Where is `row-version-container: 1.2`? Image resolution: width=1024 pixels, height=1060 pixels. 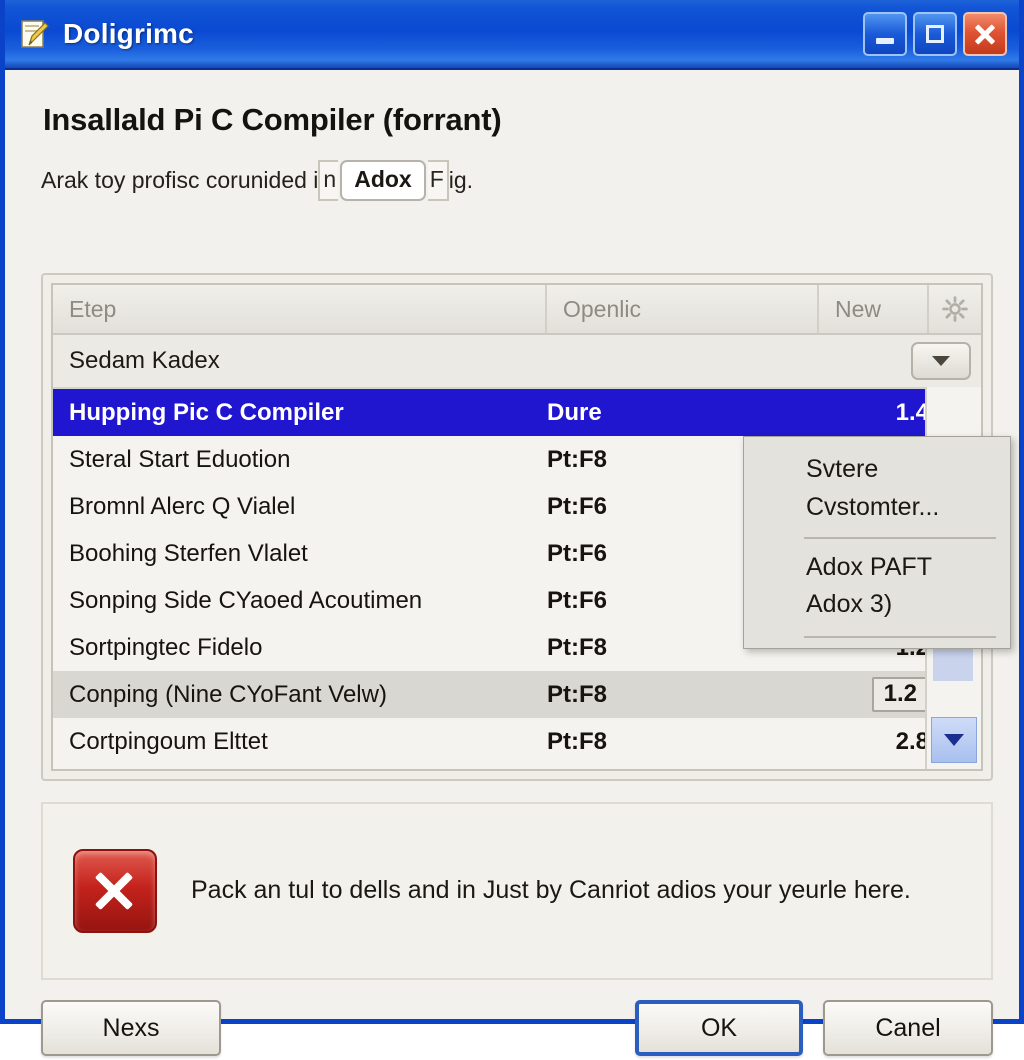 row-version-container: 1.2 is located at coordinates (874, 694).